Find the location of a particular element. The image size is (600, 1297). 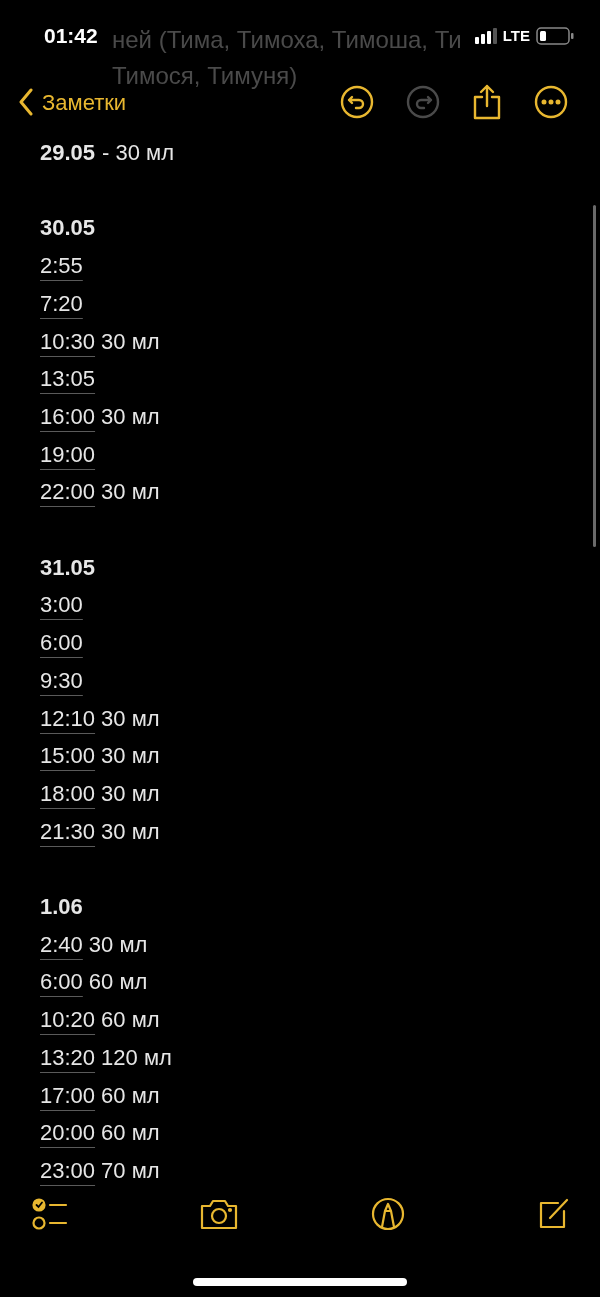

checklist-icon is located at coordinates (50, 1214).